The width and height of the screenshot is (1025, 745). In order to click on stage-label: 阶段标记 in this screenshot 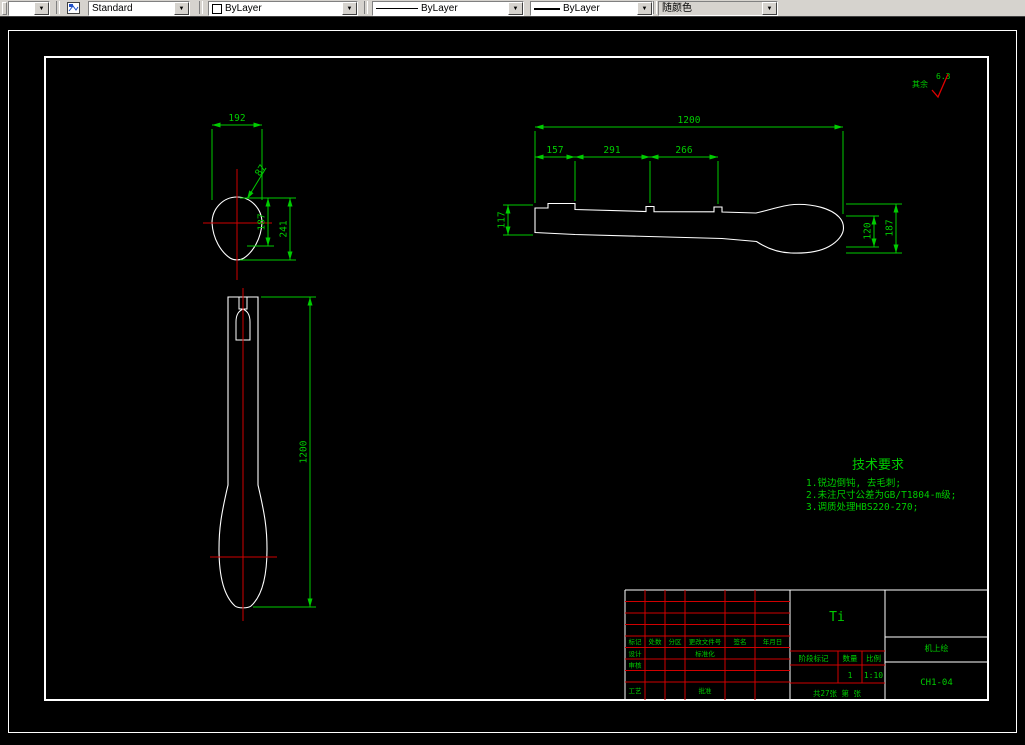, I will do `click(814, 658)`.